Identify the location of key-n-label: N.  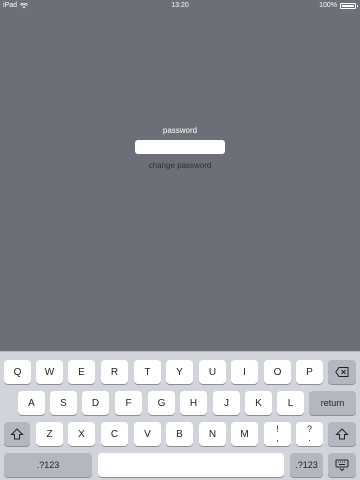
(212, 434).